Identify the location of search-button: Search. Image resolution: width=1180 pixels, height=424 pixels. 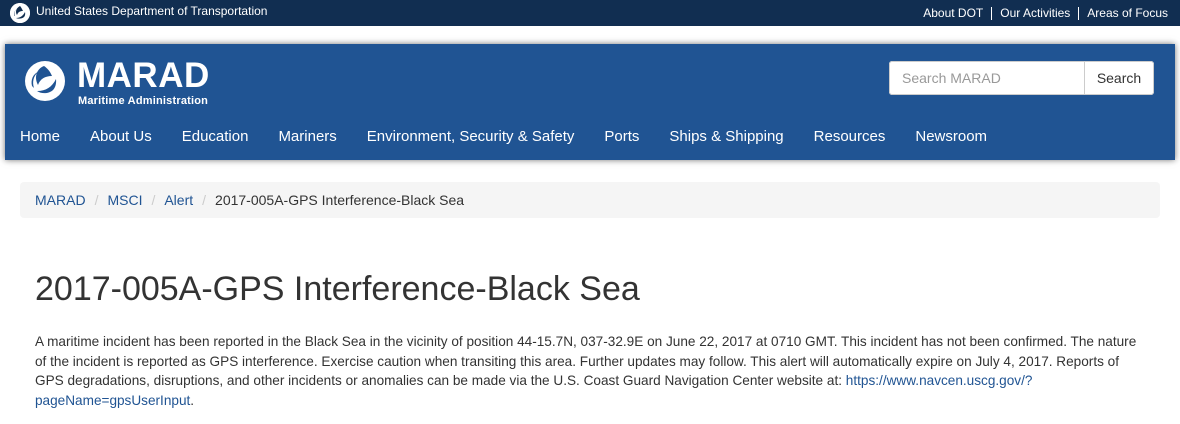
(1119, 78).